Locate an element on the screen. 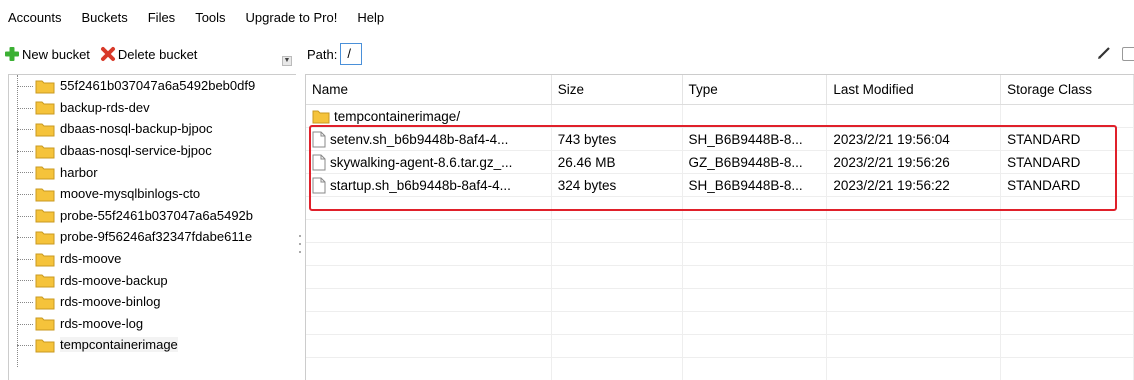  size-cell is located at coordinates (617, 116).